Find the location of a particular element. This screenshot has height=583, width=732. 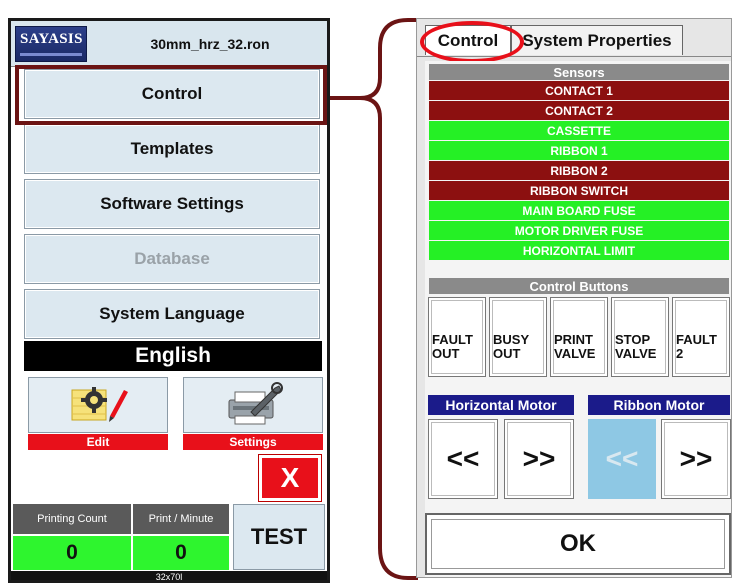

test-button: TEST is located at coordinates (279, 537).